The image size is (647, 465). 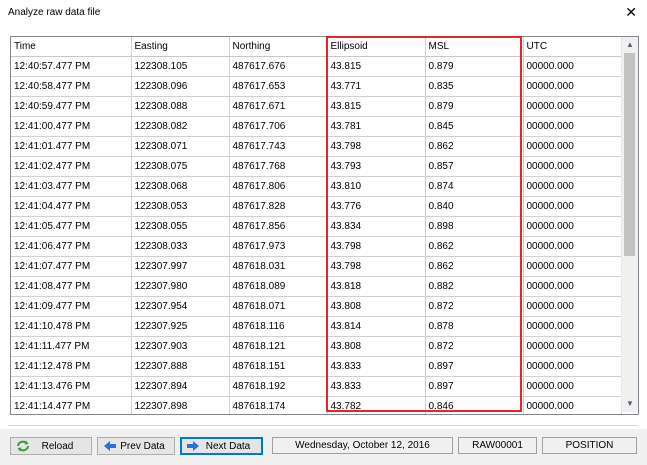 I want to click on cell-easting: 122308.096, so click(x=180, y=86).